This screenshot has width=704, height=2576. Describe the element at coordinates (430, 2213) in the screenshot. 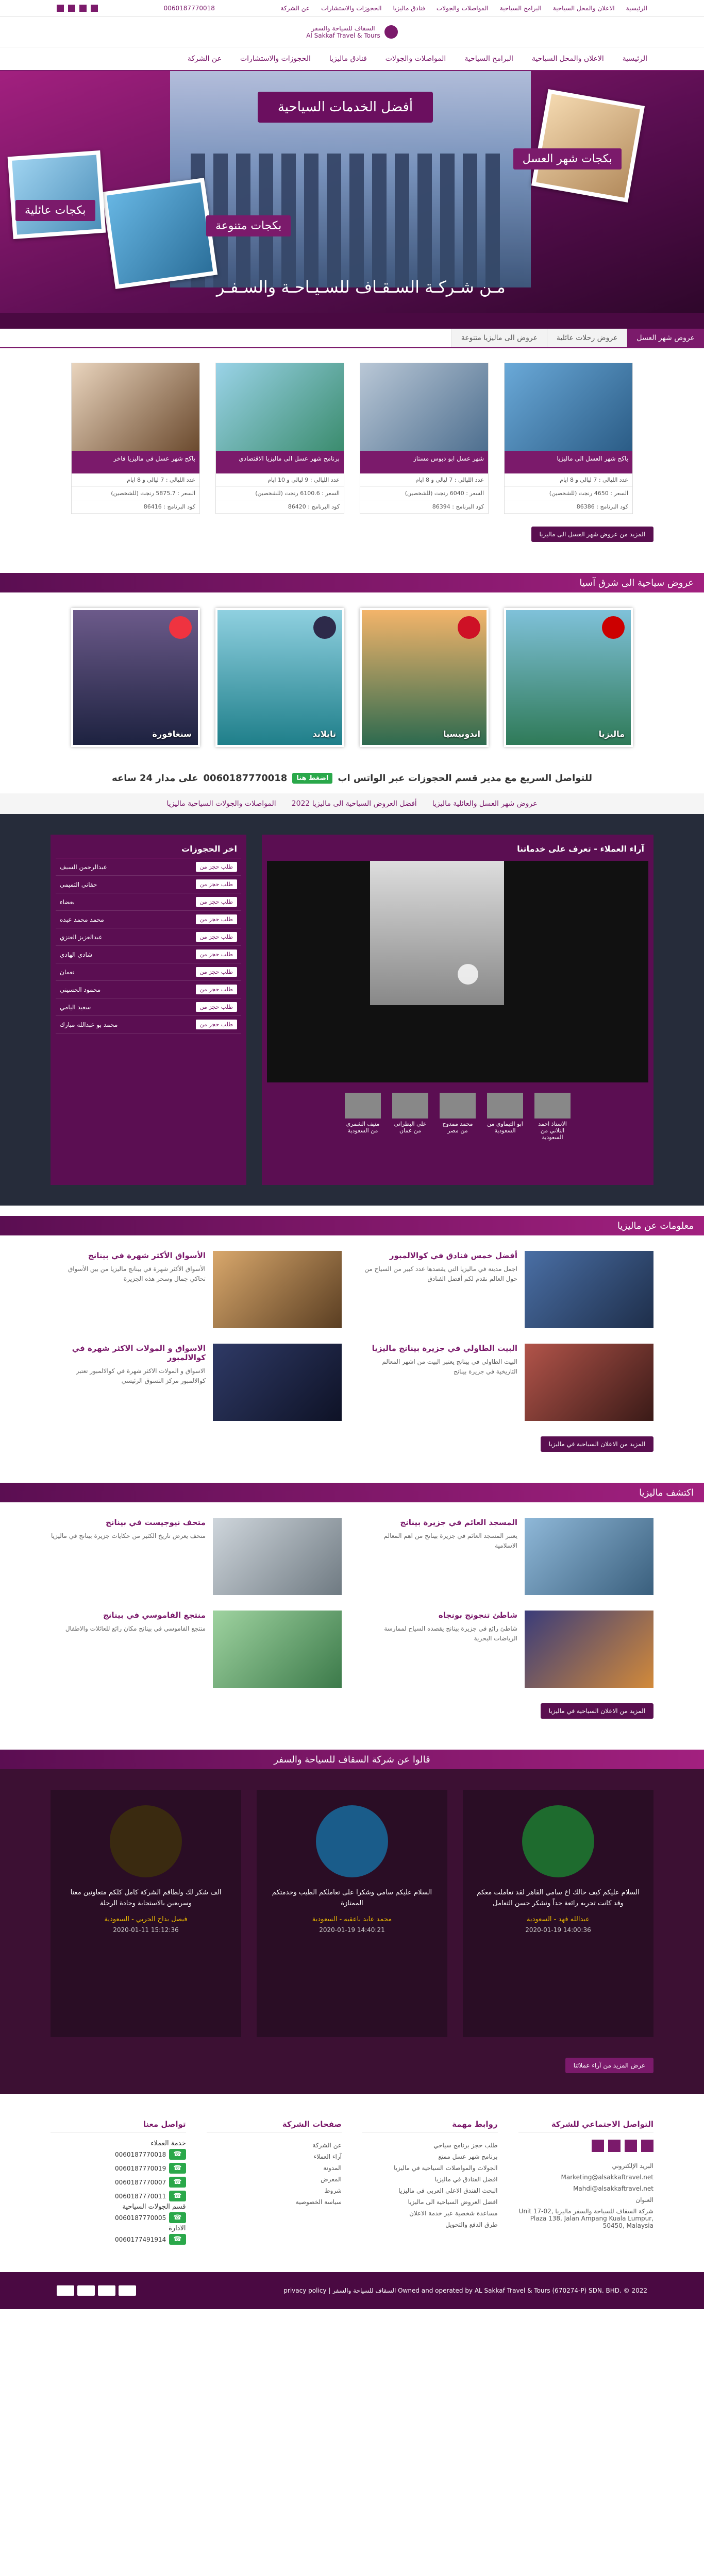

I see `footer-link: مساعدة شخصية عبر خدمة الاعلان` at that location.